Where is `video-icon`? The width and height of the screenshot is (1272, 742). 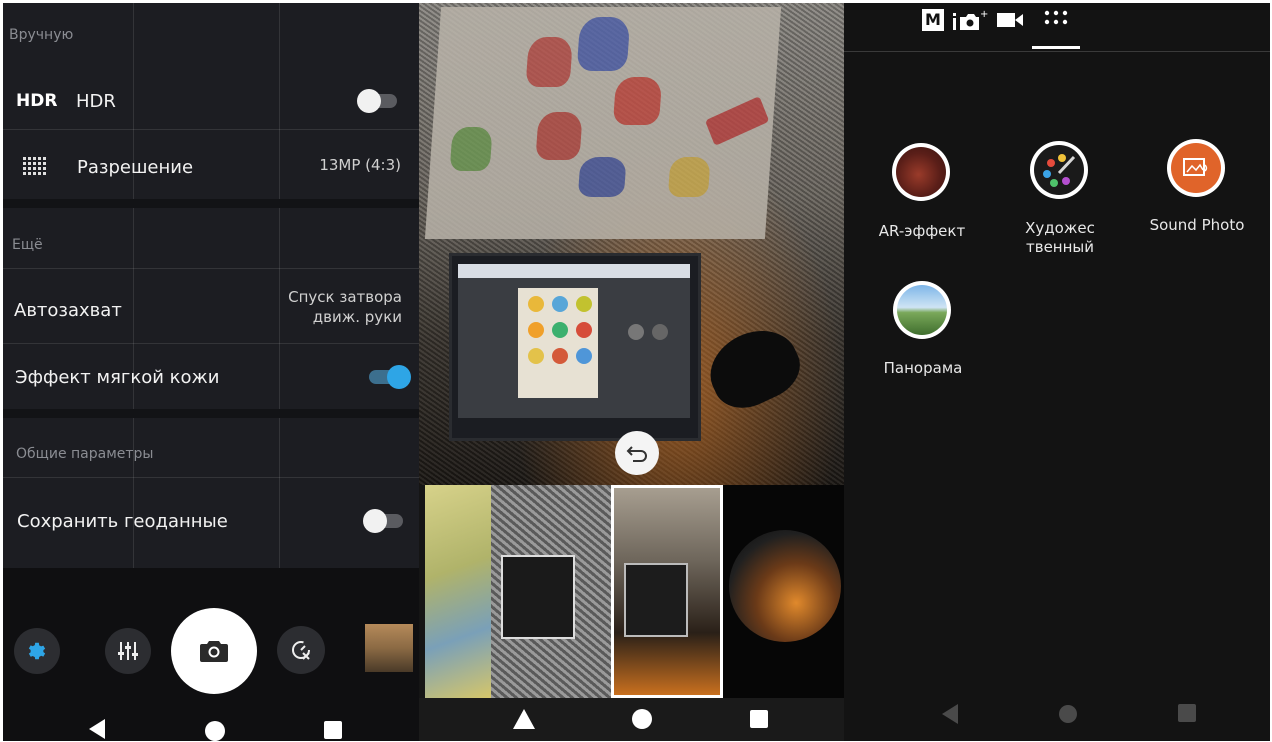 video-icon is located at coordinates (1010, 20).